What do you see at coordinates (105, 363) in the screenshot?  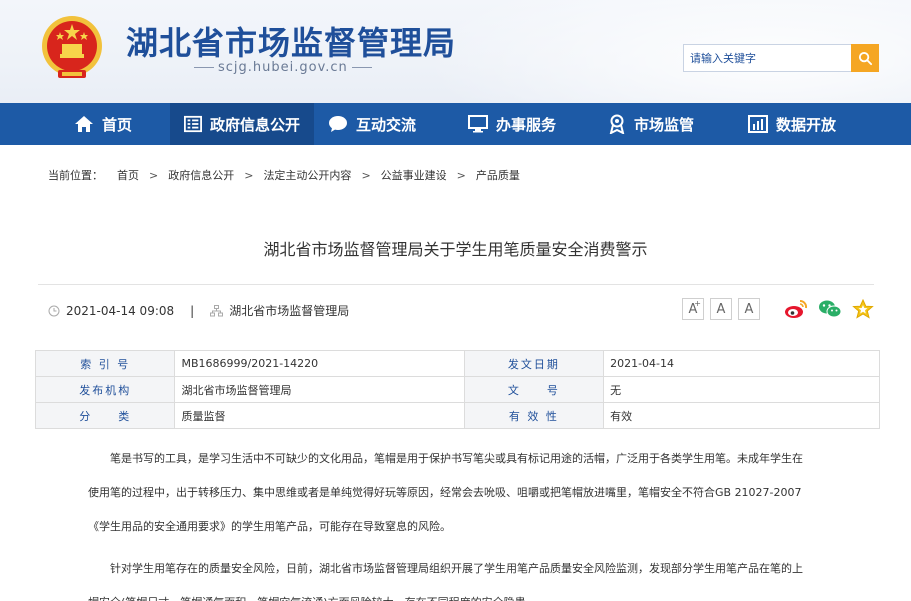 I see `info-label: 索 引 号` at bounding box center [105, 363].